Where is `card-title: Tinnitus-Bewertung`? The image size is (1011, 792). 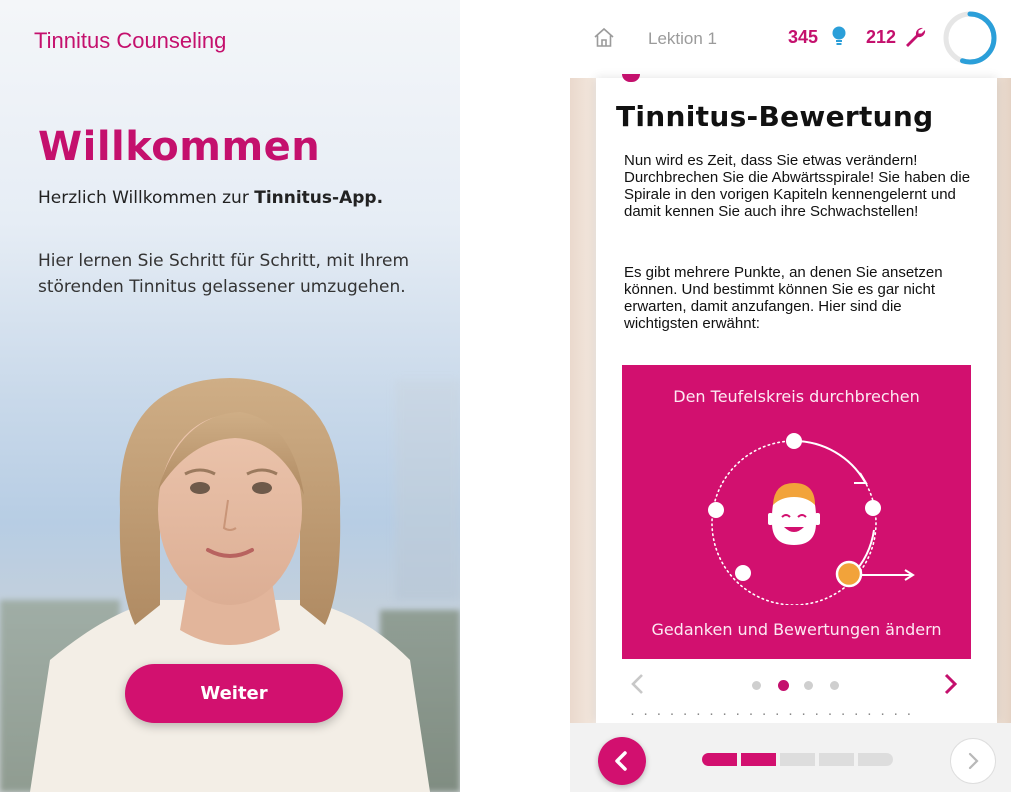
card-title: Tinnitus-Bewertung is located at coordinates (775, 116).